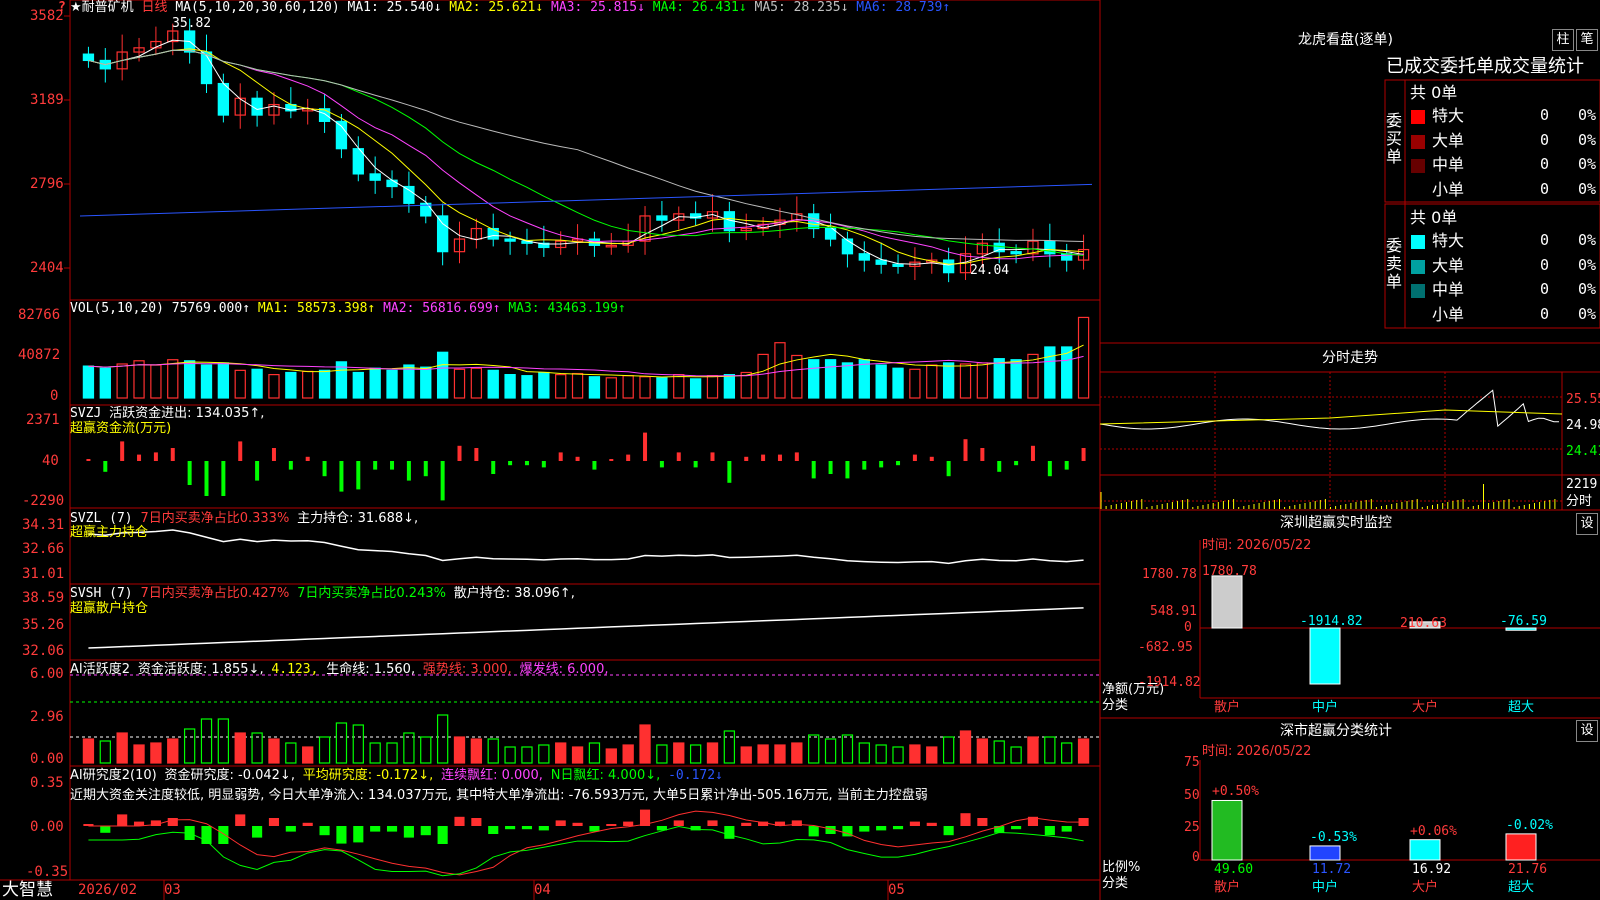 The image size is (1600, 900). Describe the element at coordinates (1587, 115) in the screenshot. I see `buy-row-pct: 0%` at that location.